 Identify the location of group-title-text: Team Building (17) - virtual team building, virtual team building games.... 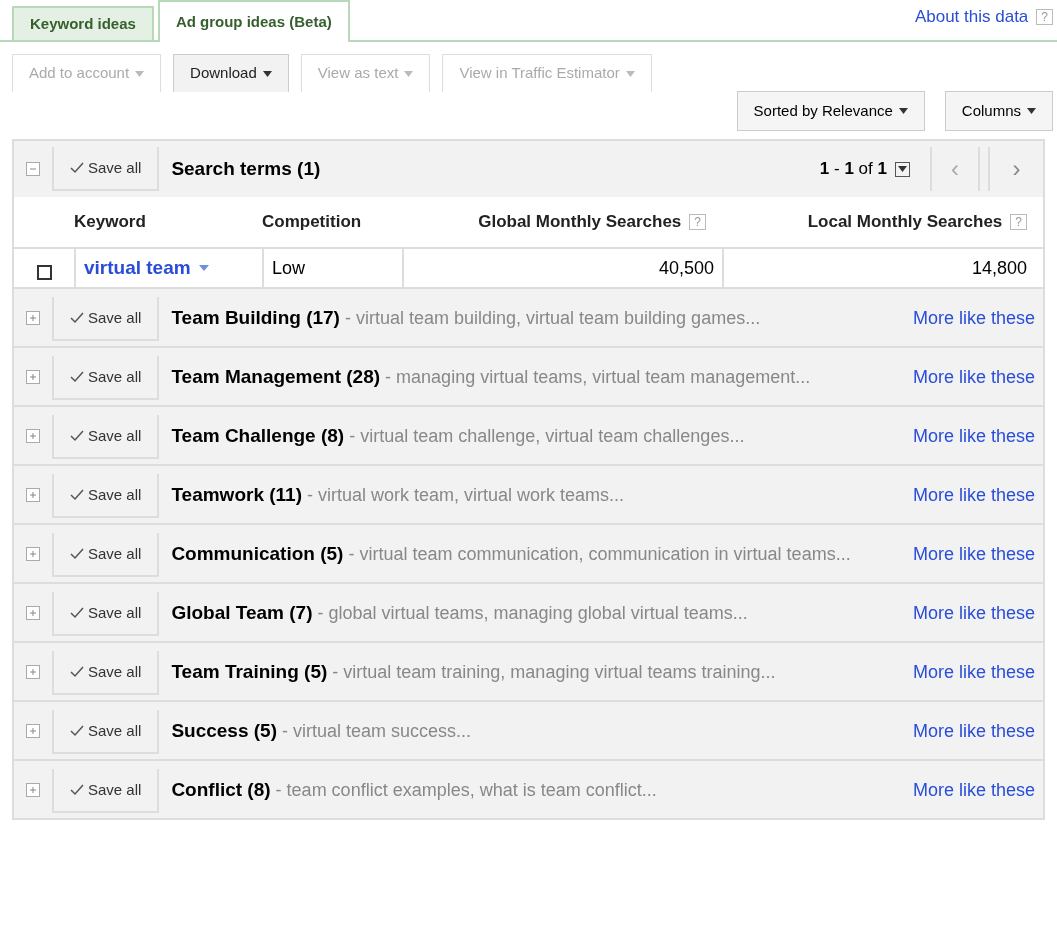
(466, 318).